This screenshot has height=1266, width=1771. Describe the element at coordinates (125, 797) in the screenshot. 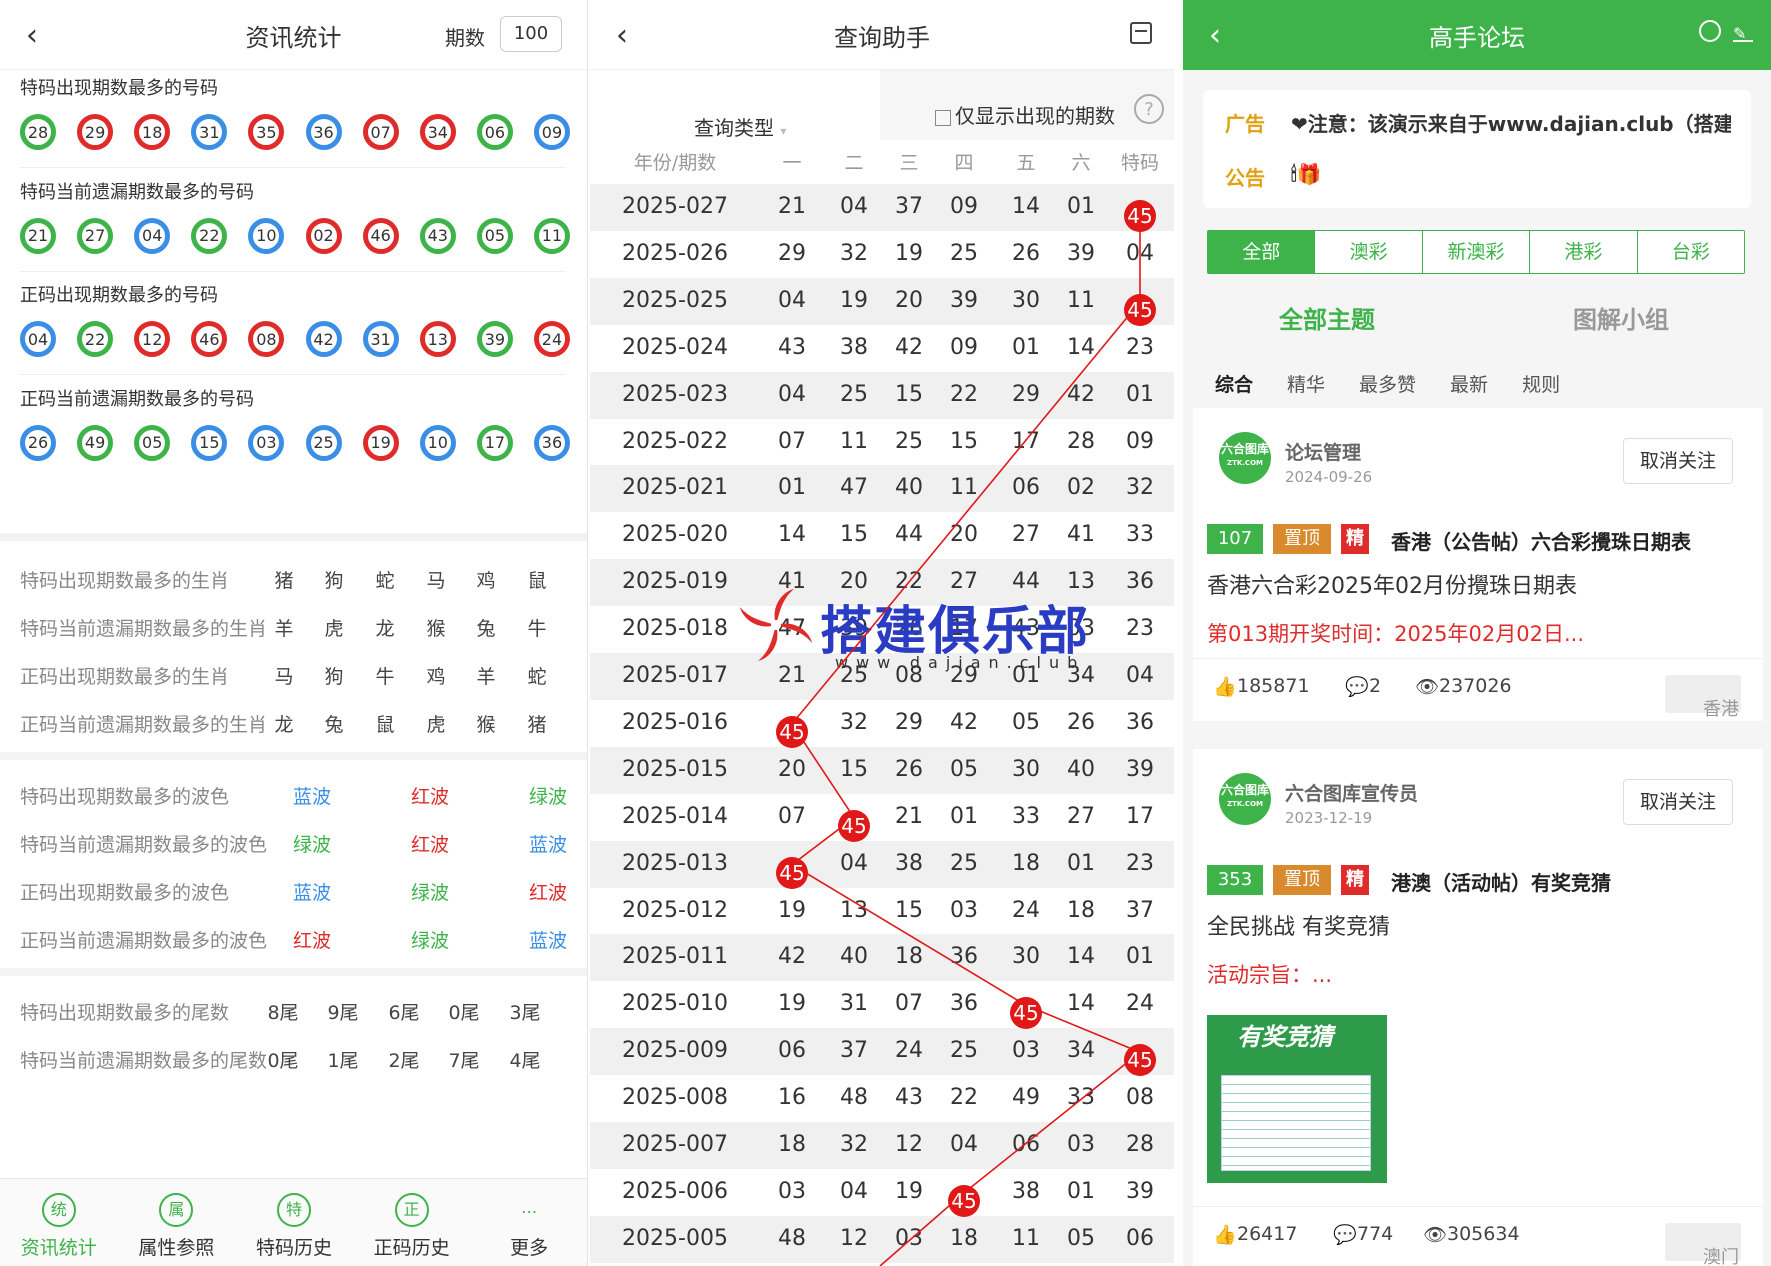

I see `row-label: 特码出现期数最多的波色` at that location.